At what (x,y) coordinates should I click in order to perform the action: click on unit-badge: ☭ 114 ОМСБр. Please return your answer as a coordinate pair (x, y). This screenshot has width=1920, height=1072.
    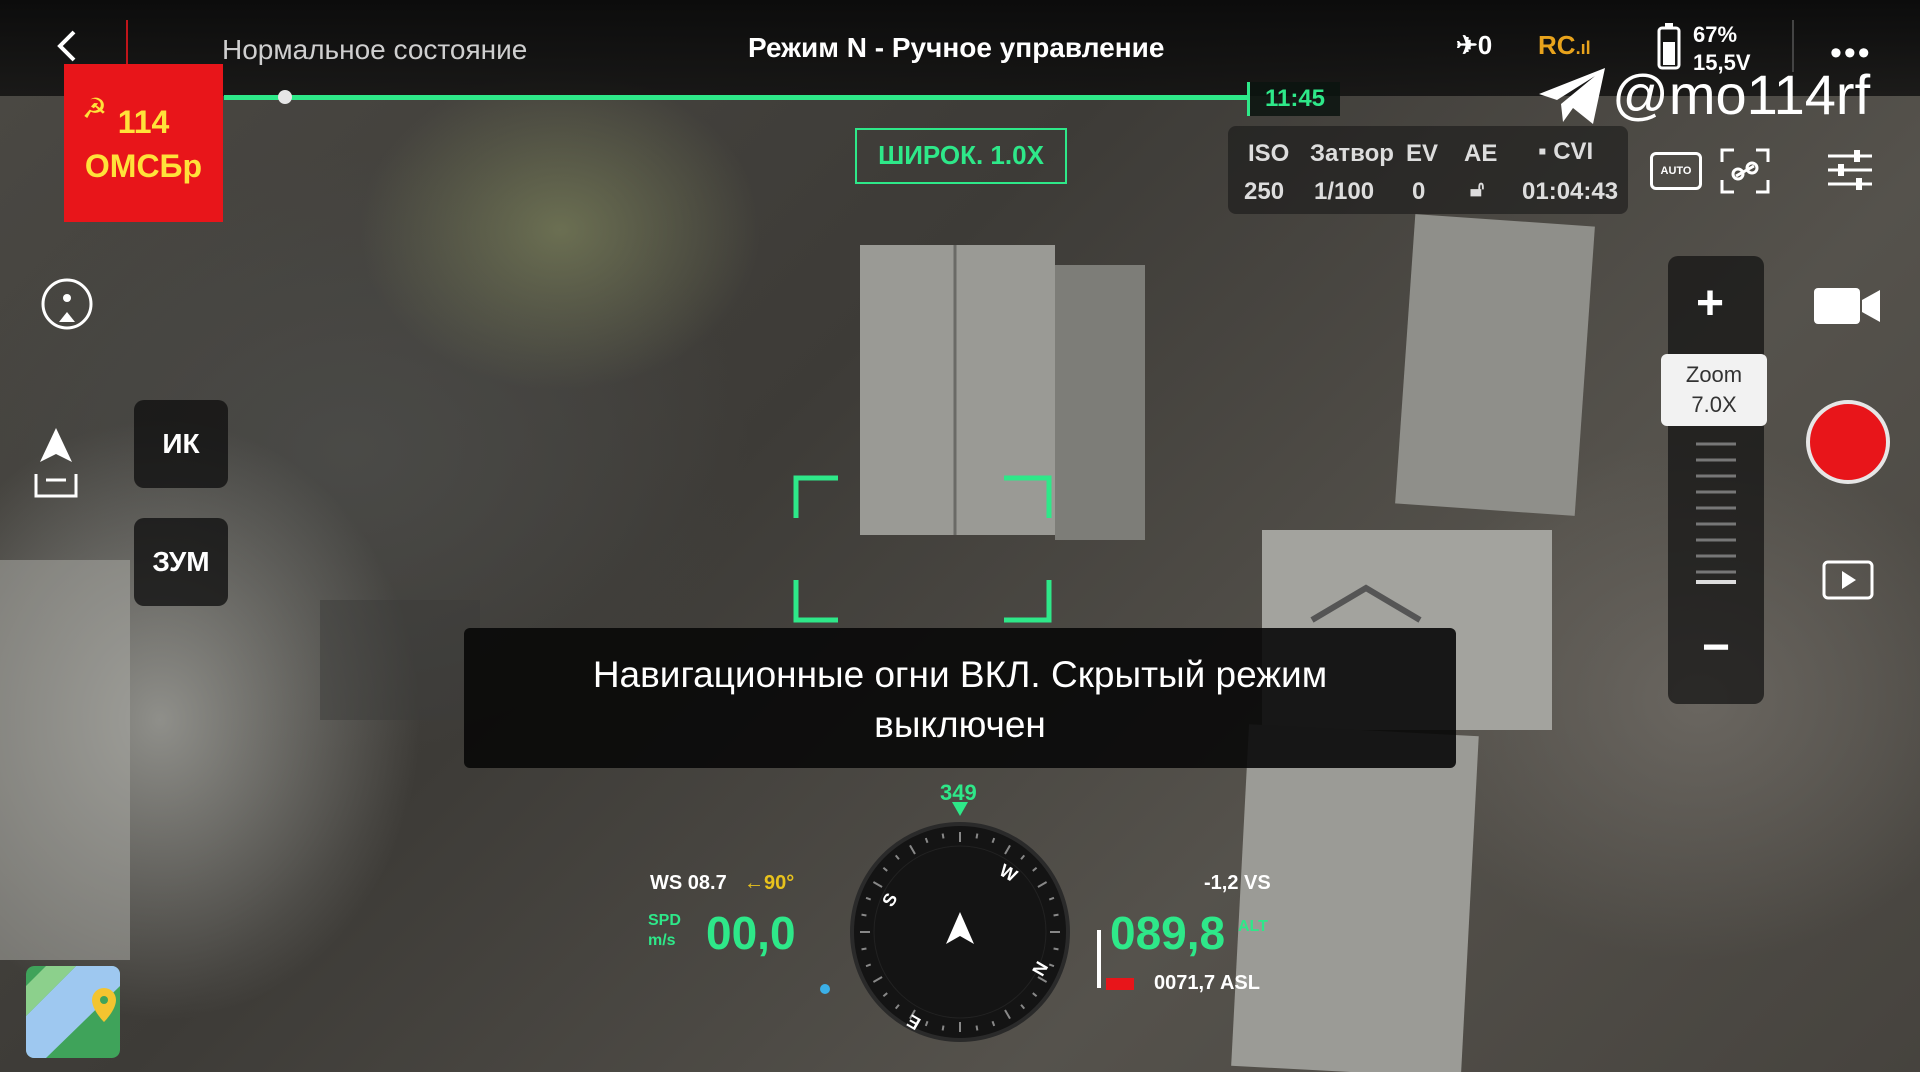
    Looking at the image, I should click on (143, 143).